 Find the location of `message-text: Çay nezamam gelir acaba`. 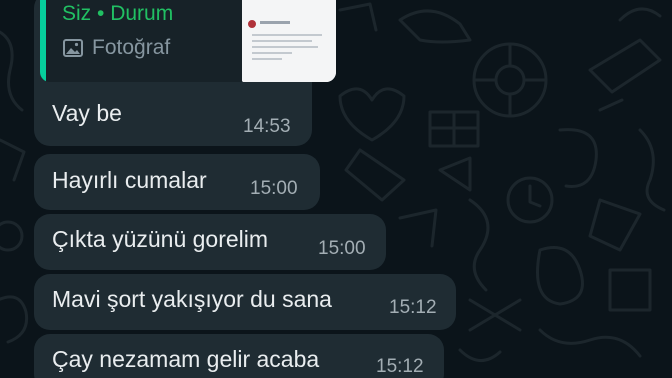

message-text: Çay nezamam gelir acaba is located at coordinates (186, 359).